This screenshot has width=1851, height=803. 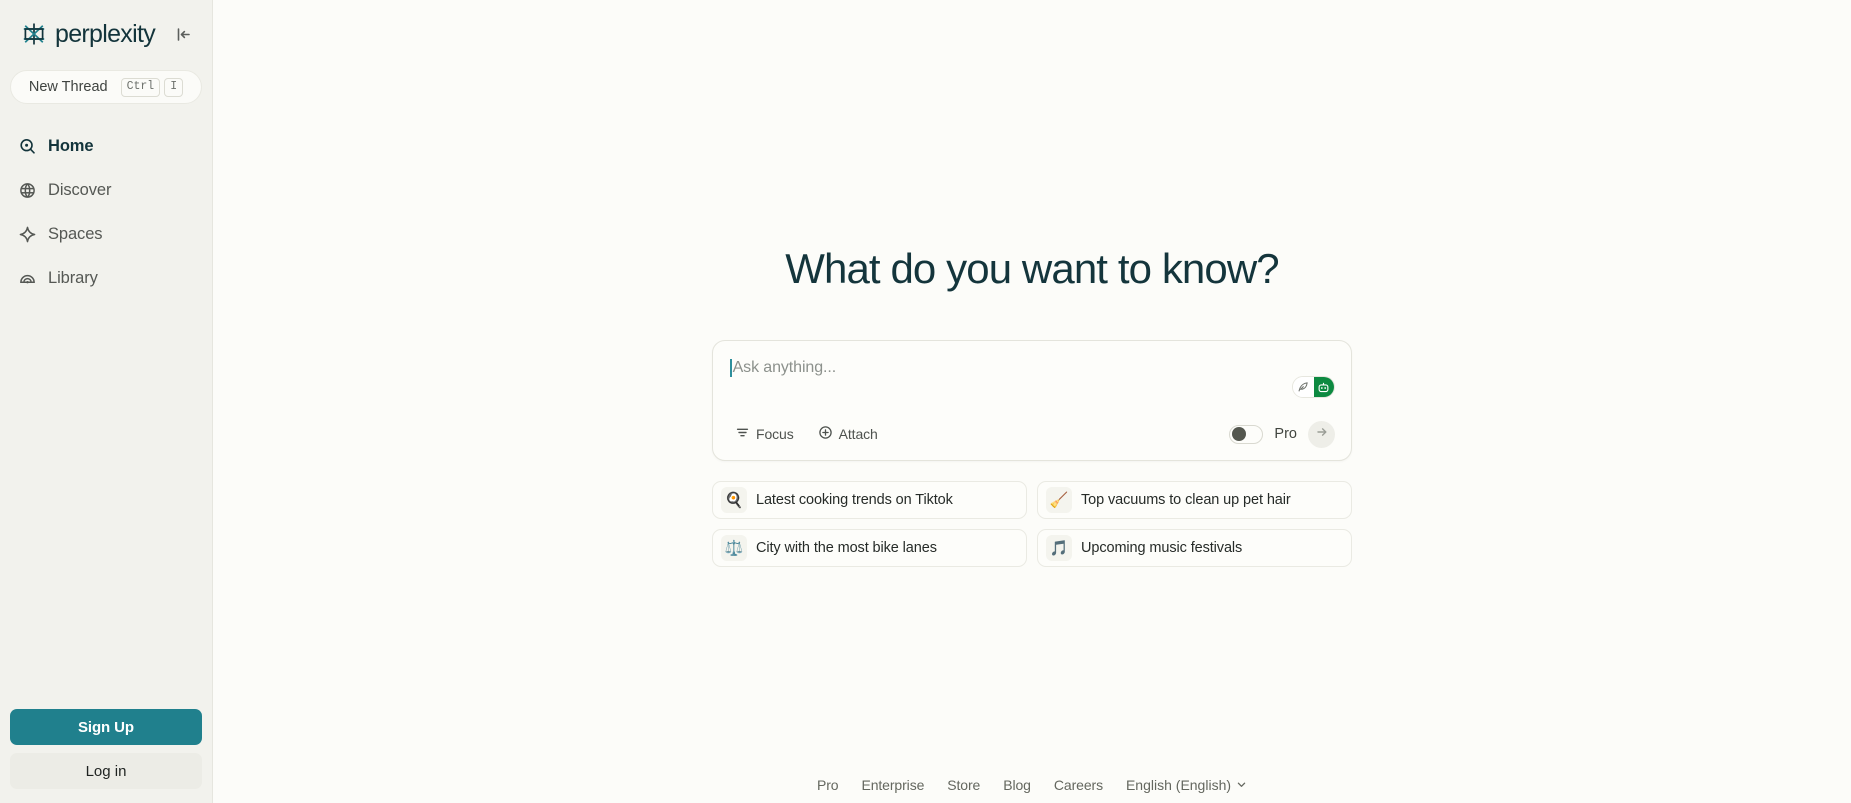 I want to click on suggestion-card-music-festivals: 🎵 Upcoming music festivals, so click(x=1194, y=548).